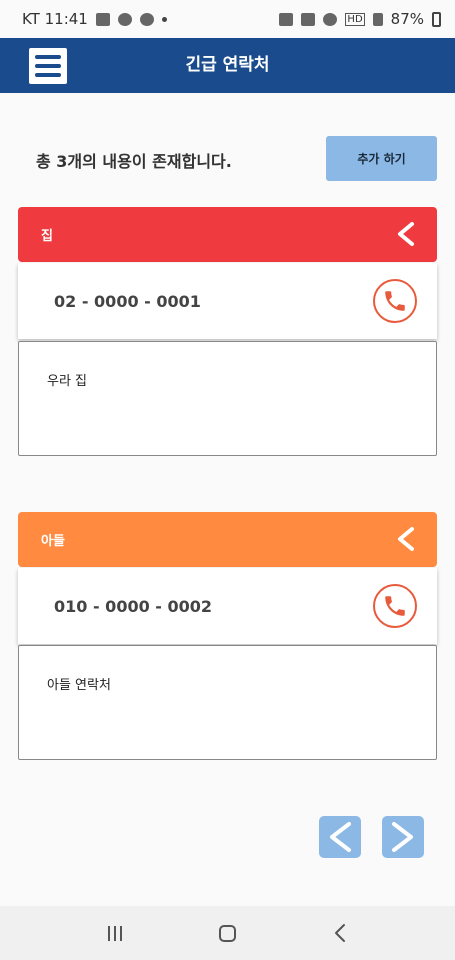 The width and height of the screenshot is (455, 960). What do you see at coordinates (436, 19) in the screenshot?
I see `battery-icon` at bounding box center [436, 19].